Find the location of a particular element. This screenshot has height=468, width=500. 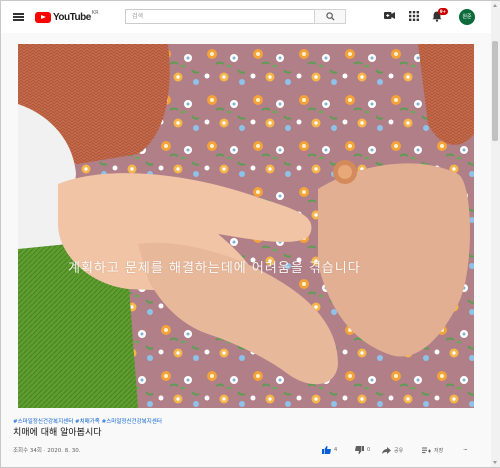

save-button: 저장 is located at coordinates (432, 450).